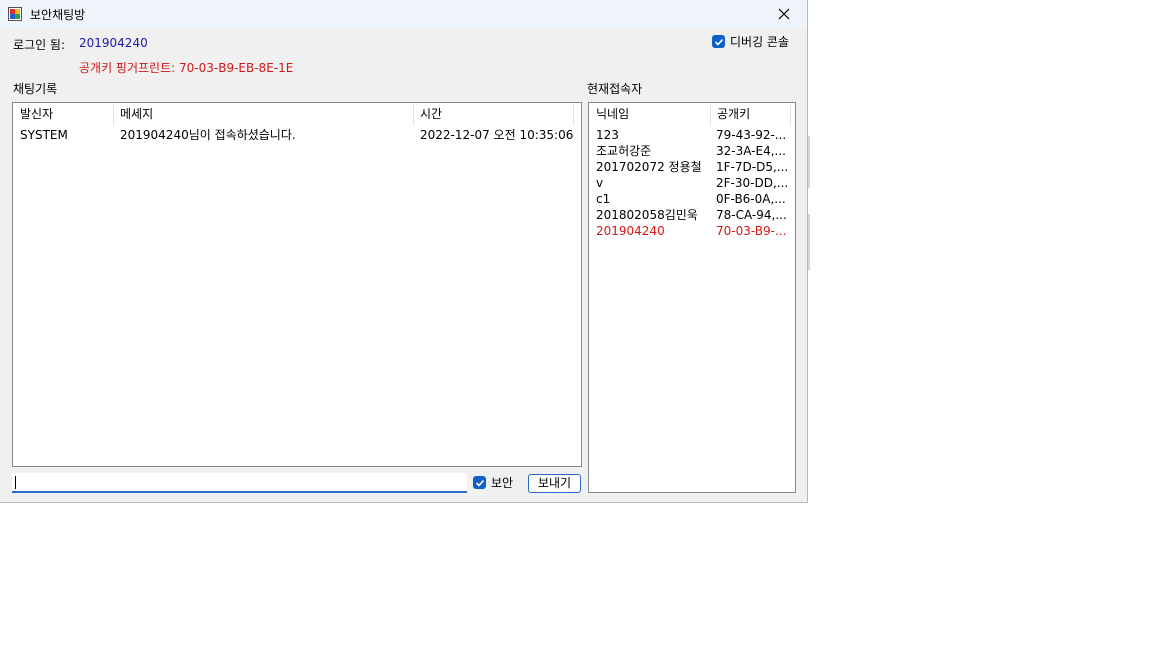  I want to click on chat-log-title: 채팅기록, so click(35, 89).